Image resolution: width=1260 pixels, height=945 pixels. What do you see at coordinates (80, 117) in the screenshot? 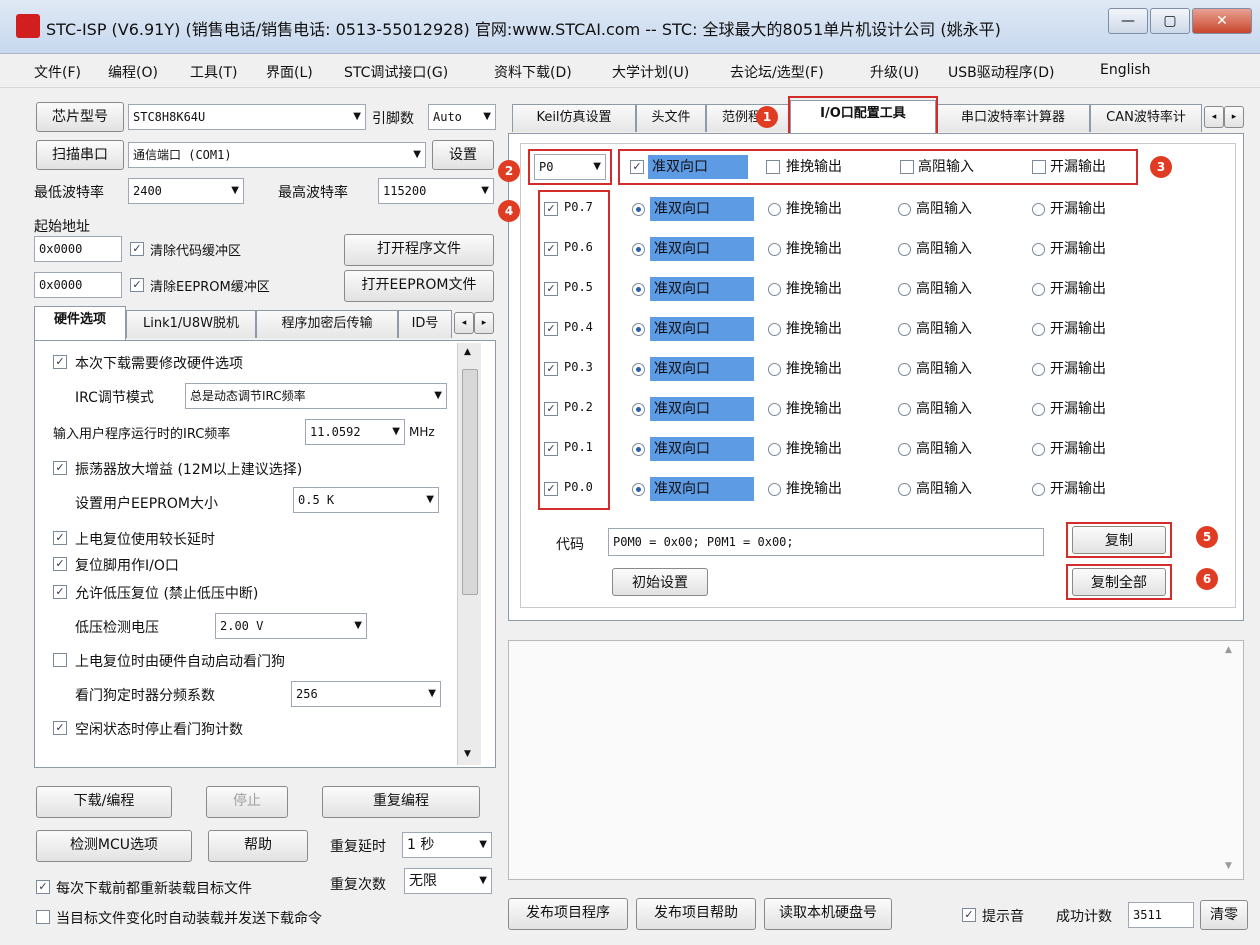
I see `chip-model-button: 芯片型号` at bounding box center [80, 117].